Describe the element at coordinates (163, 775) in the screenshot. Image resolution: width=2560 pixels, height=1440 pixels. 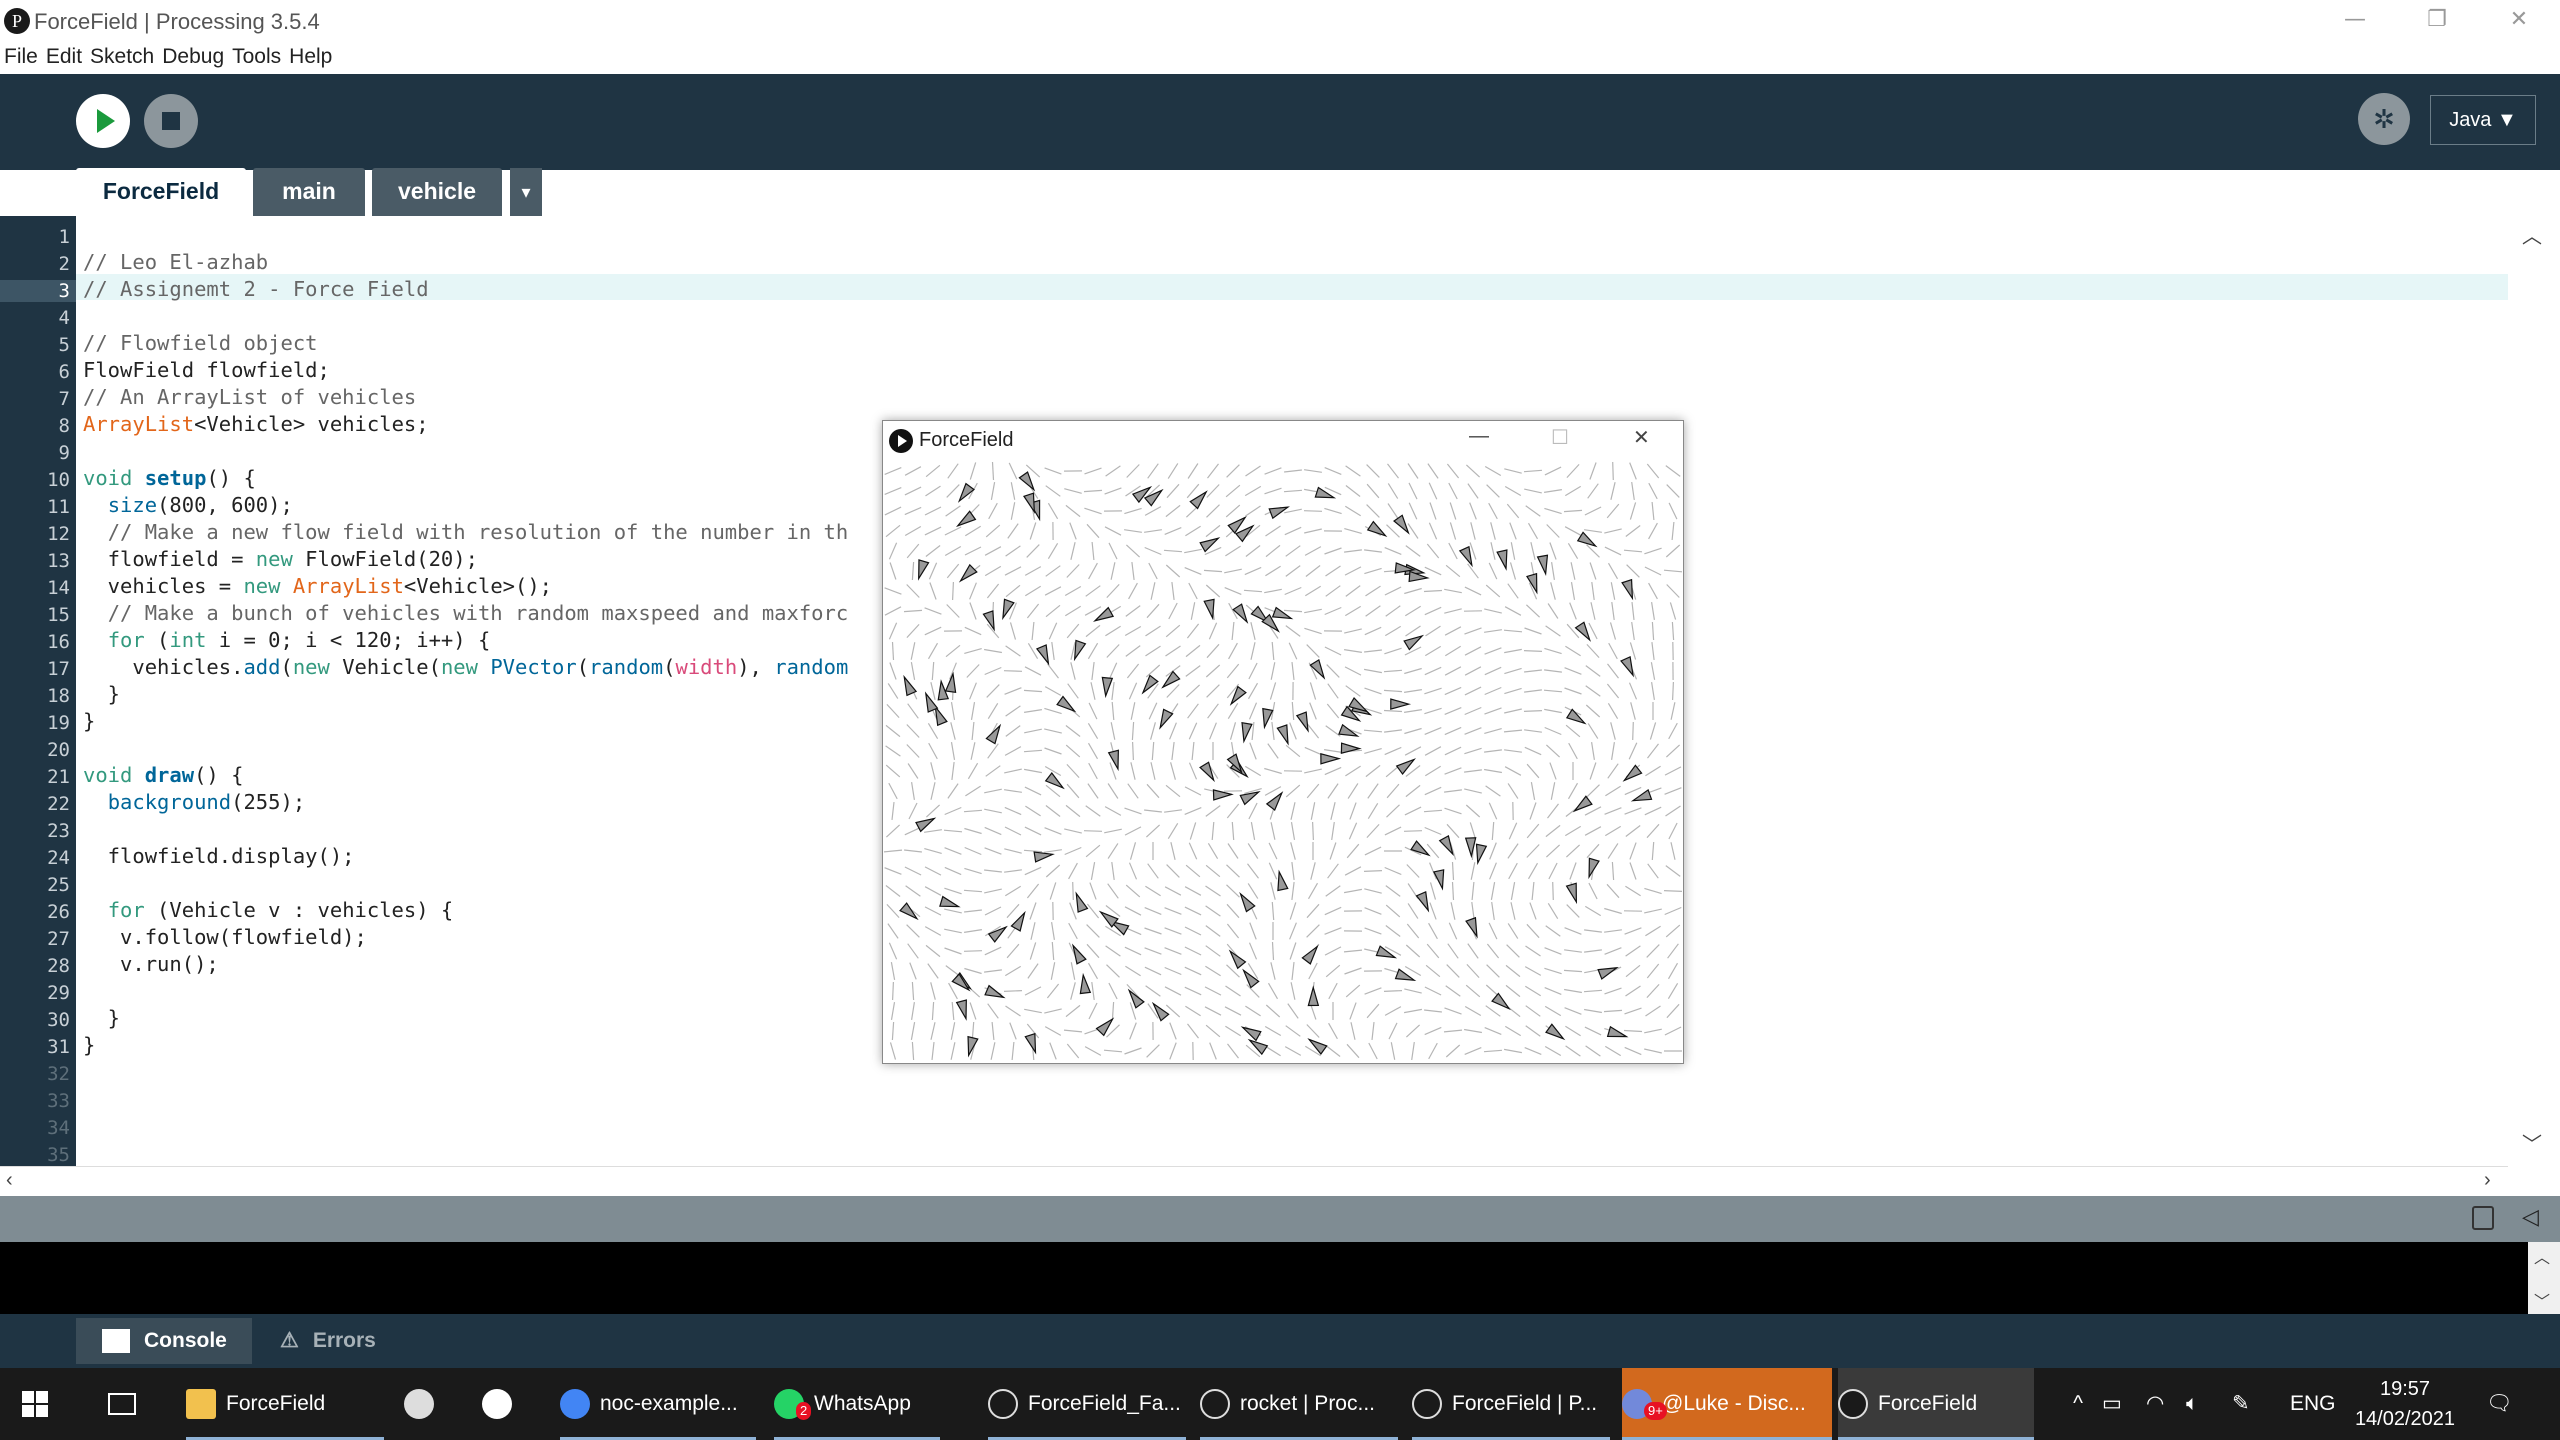
I see `code-line: void draw() {` at that location.